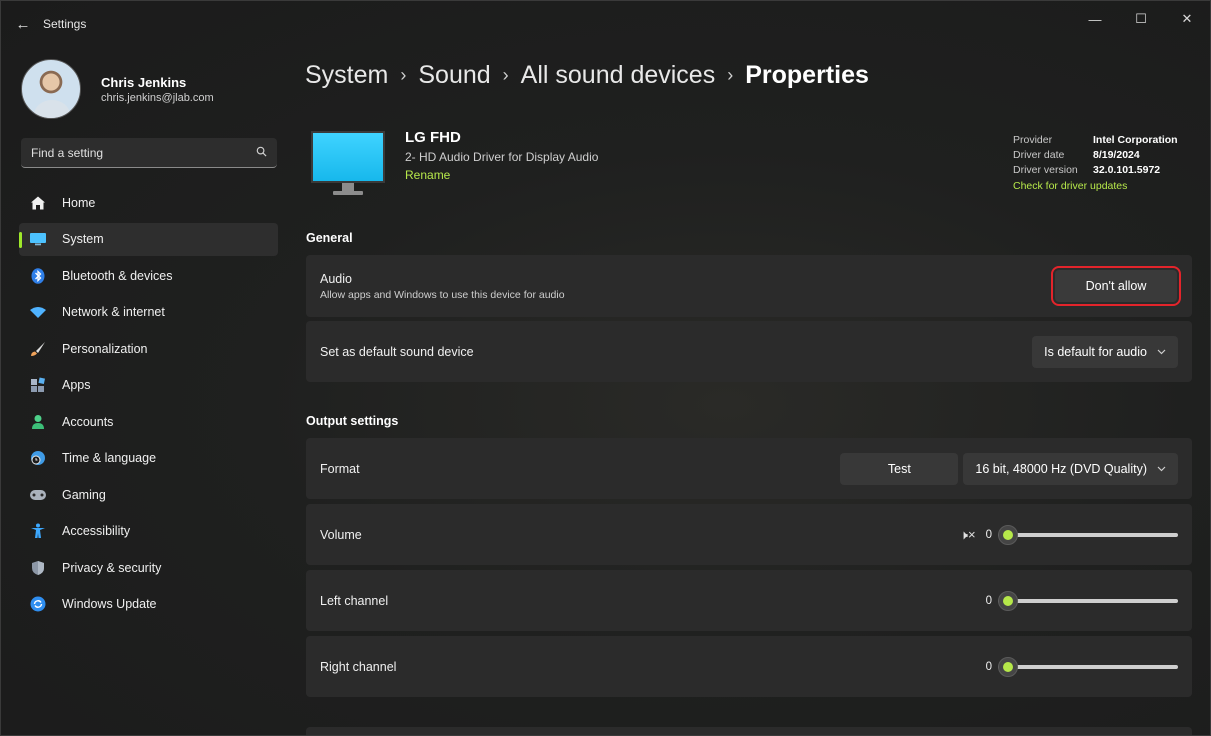 The height and width of the screenshot is (736, 1211). I want to click on gamepad-icon, so click(38, 495).